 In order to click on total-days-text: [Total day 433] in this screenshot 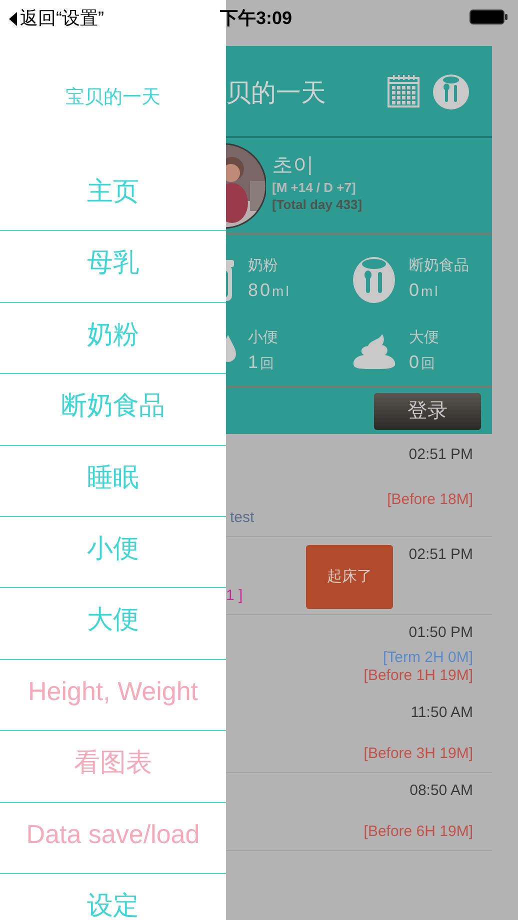, I will do `click(317, 204)`.